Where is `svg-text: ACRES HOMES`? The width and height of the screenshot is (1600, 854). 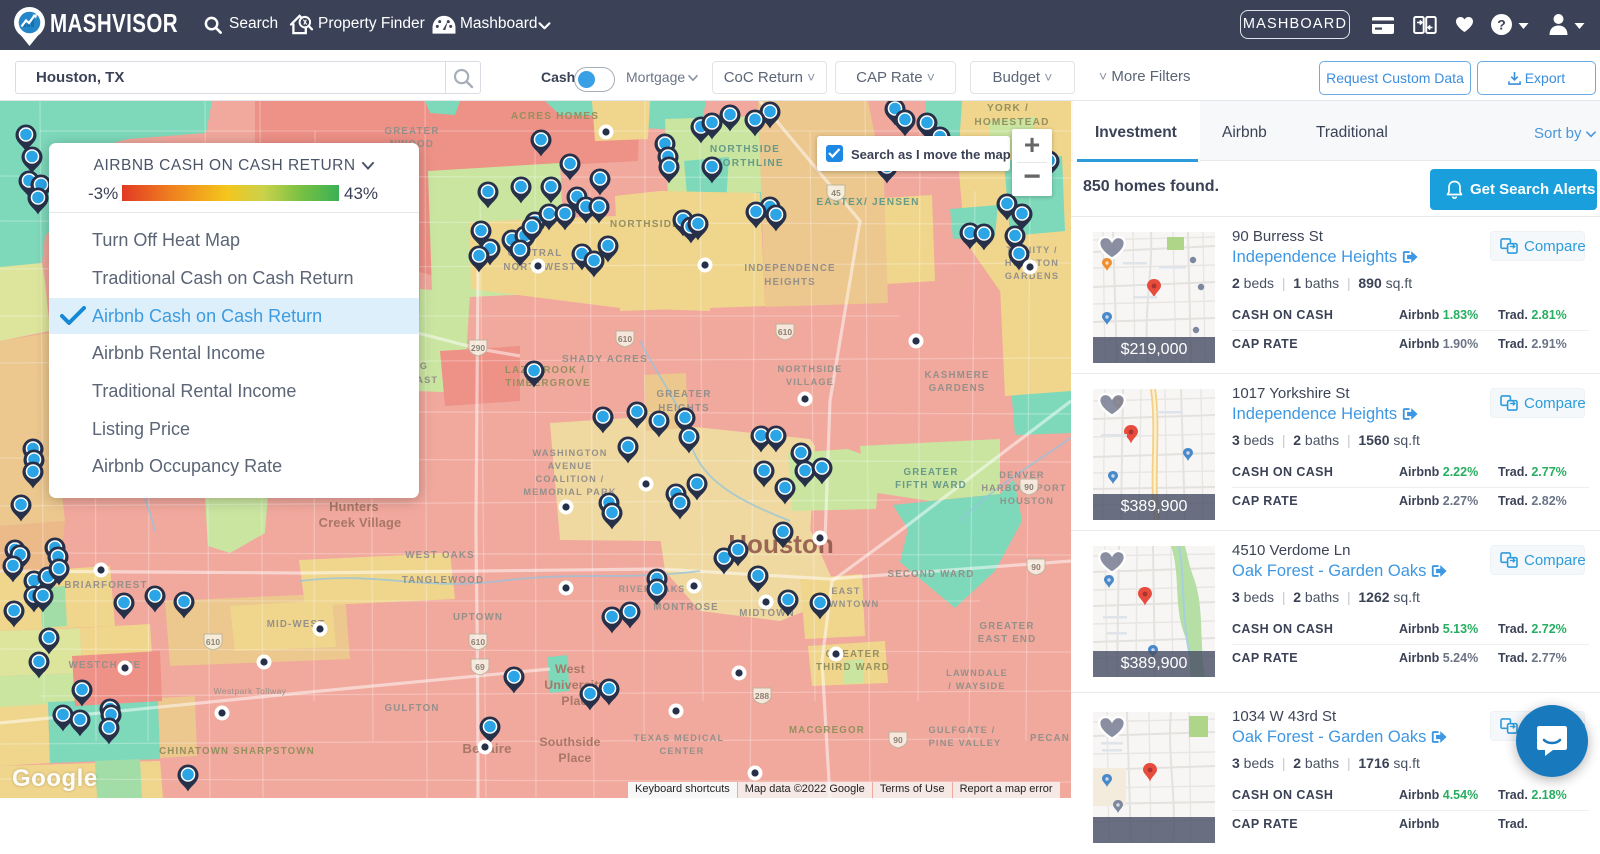 svg-text: ACRES HOMES is located at coordinates (555, 116).